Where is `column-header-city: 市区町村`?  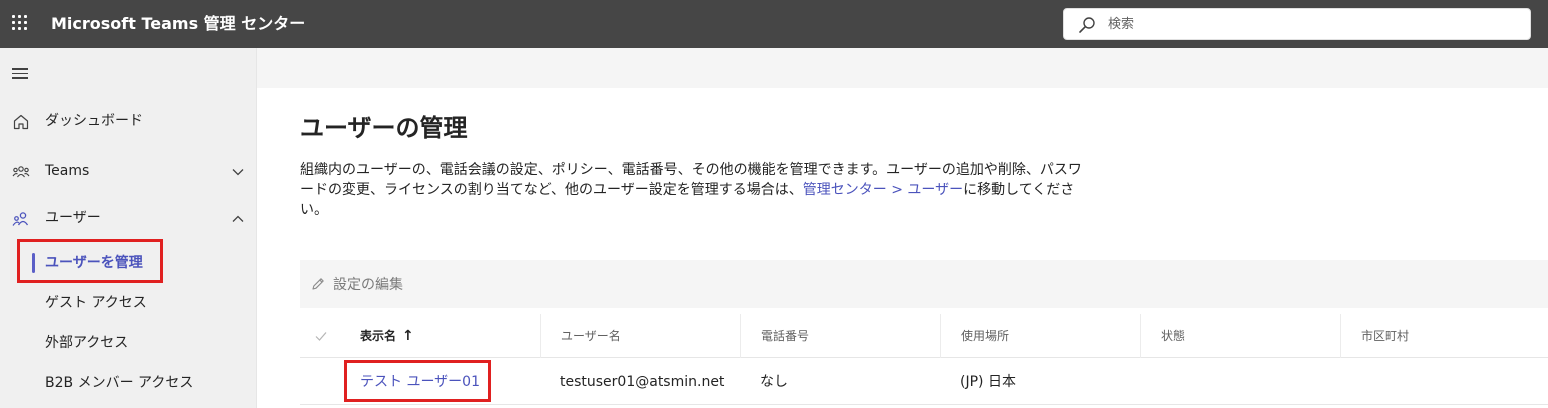
column-header-city: 市区町村 is located at coordinates (1440, 336).